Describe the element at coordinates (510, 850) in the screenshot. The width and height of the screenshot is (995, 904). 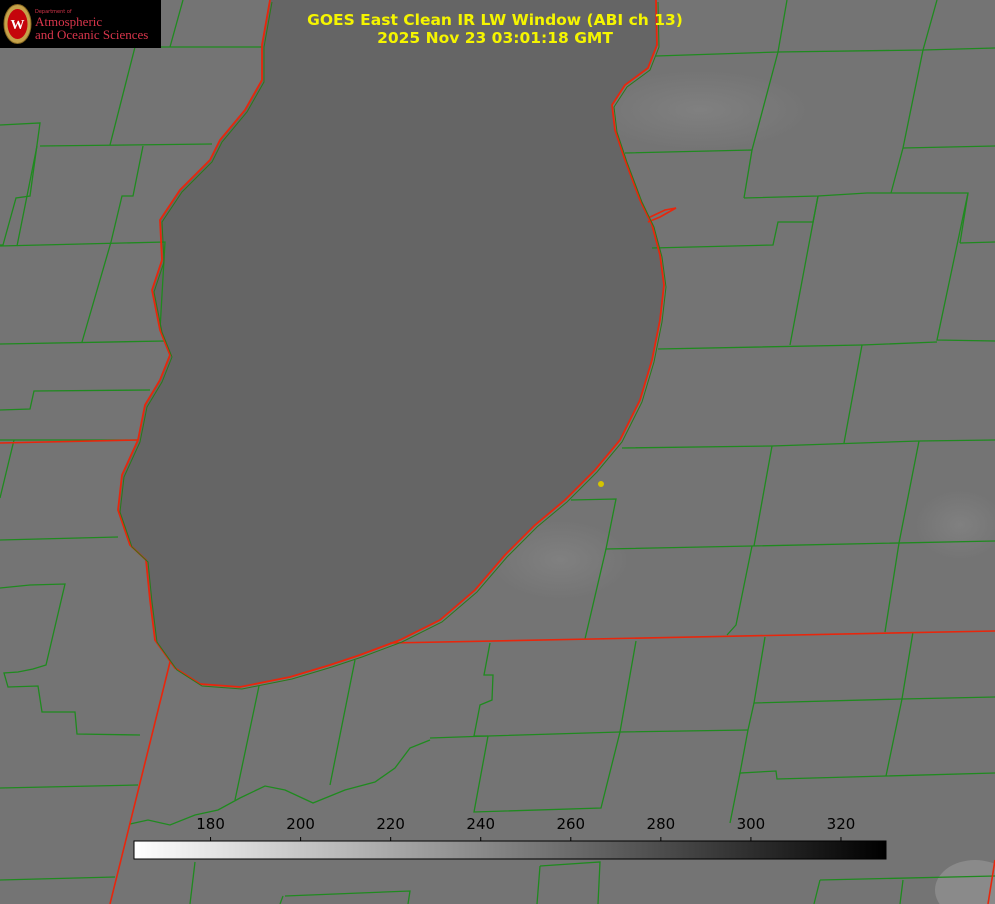
I see `colorbar` at that location.